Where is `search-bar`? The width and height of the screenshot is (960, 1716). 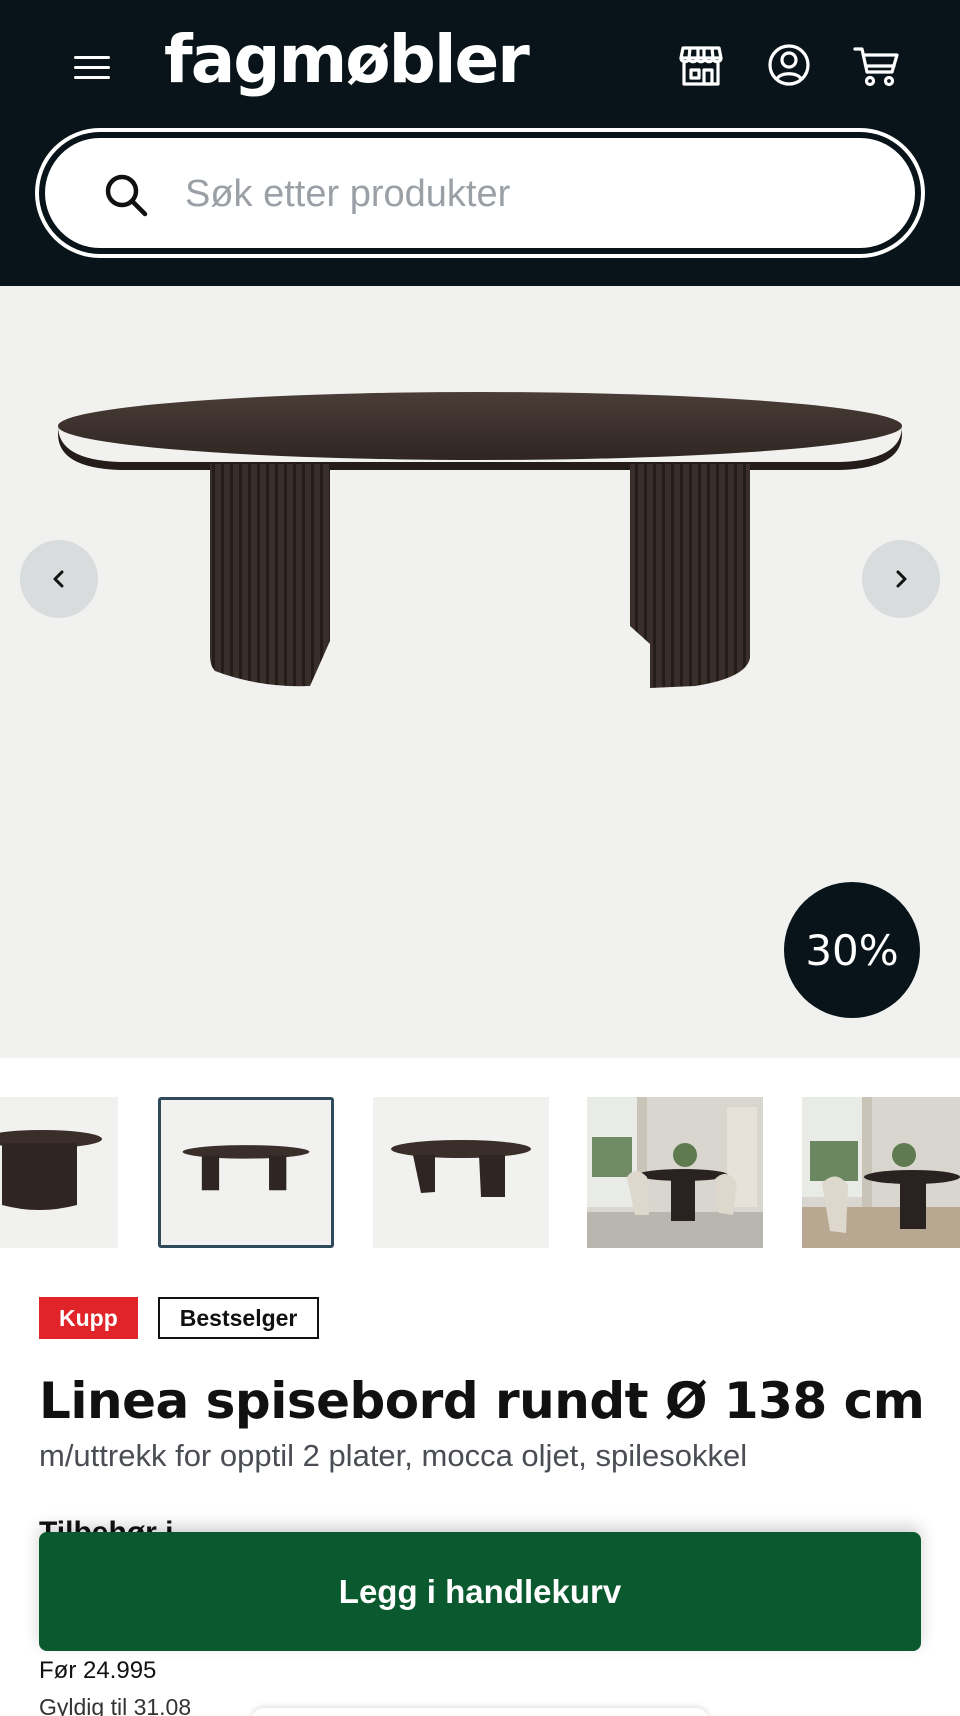
search-bar is located at coordinates (480, 193).